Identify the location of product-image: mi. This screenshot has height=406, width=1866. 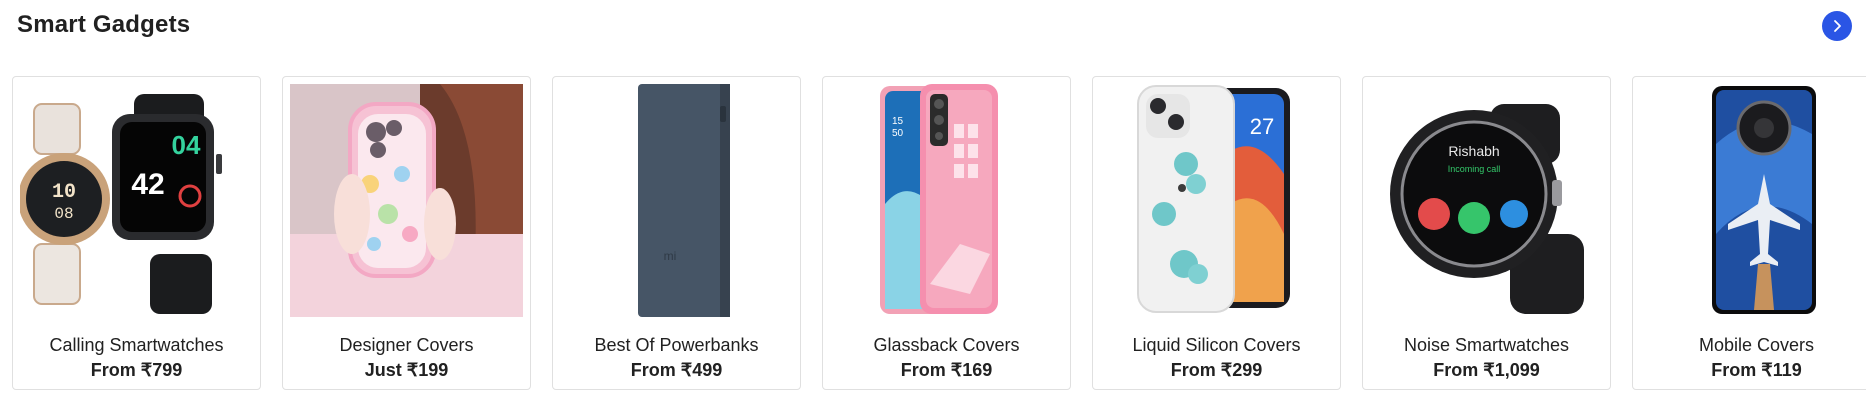
(676, 200).